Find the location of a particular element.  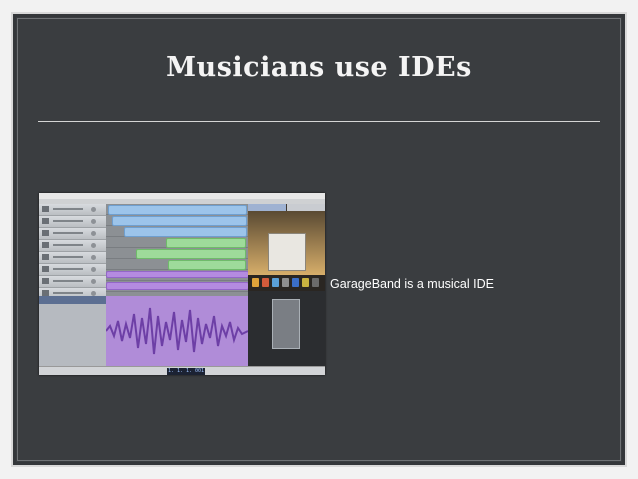

slide-title: Musicians use IDEs is located at coordinates (319, 67).